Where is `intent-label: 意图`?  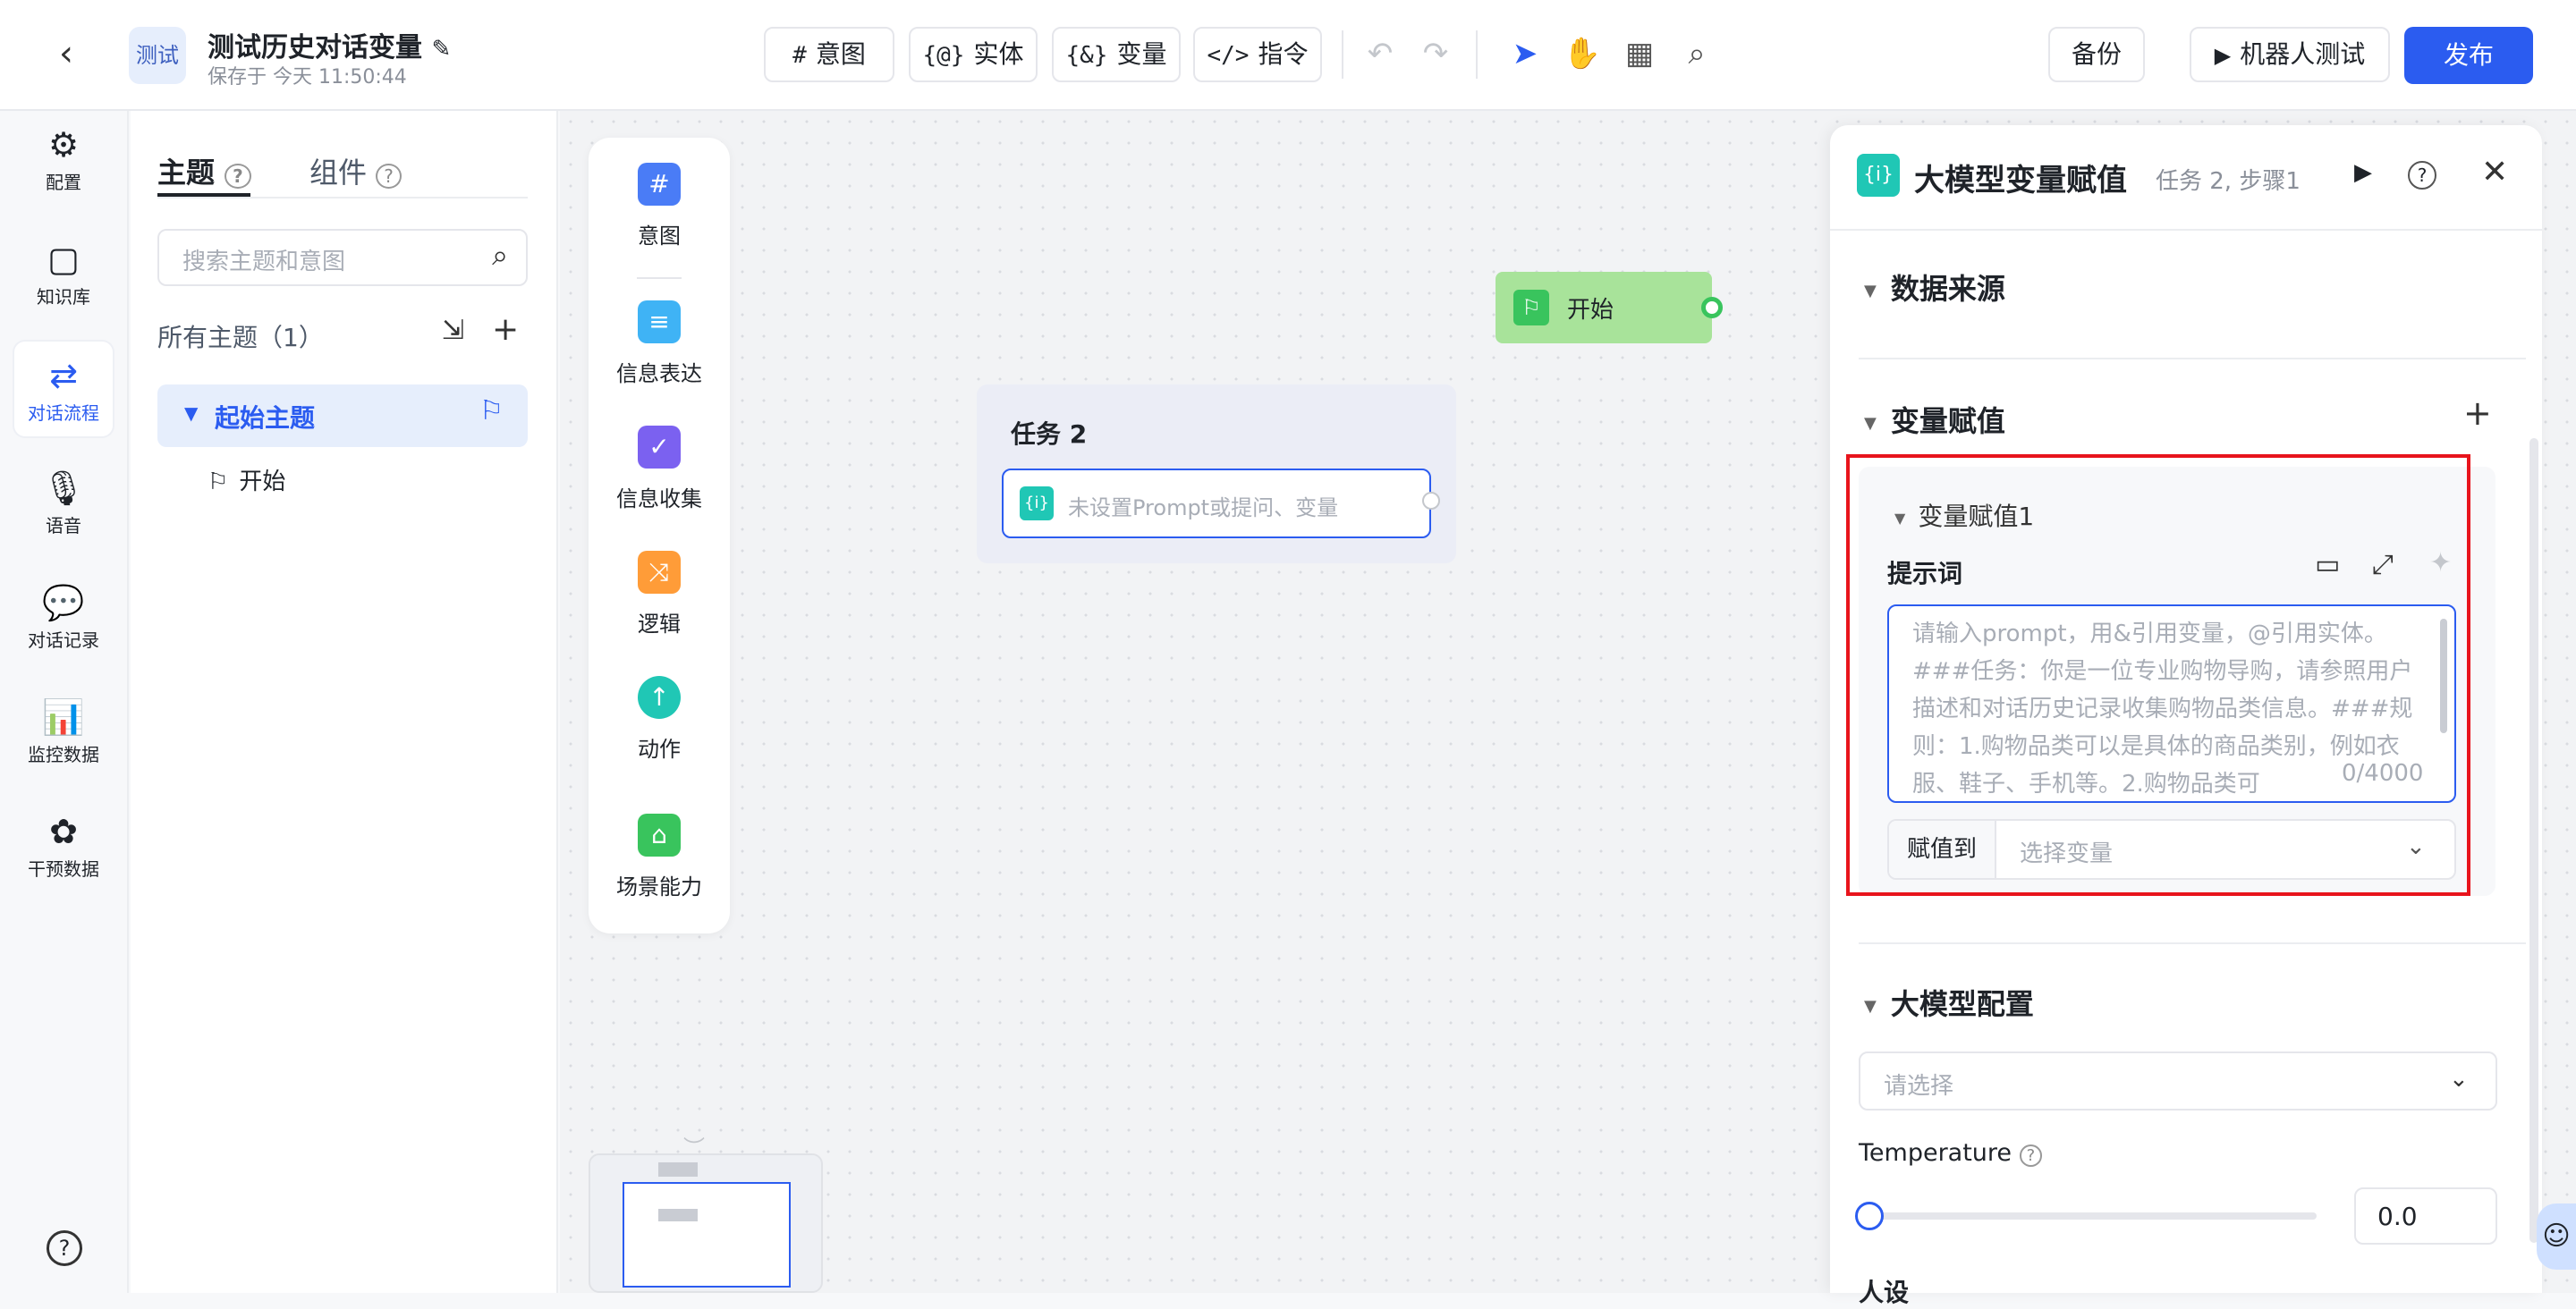 intent-label: 意图 is located at coordinates (840, 54).